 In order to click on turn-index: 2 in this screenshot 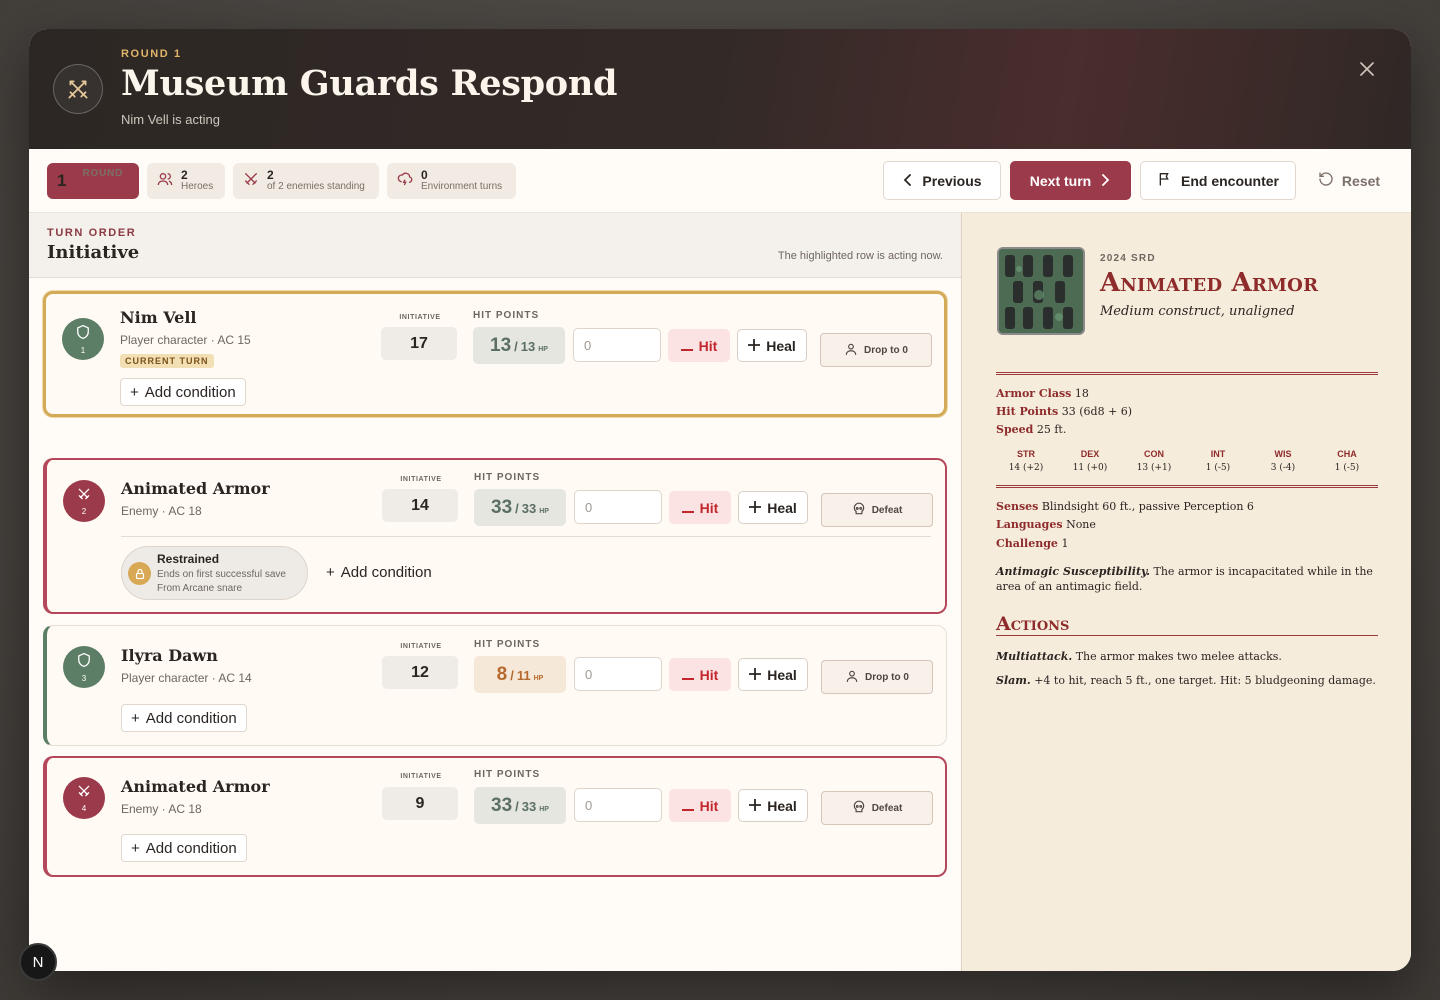, I will do `click(84, 511)`.